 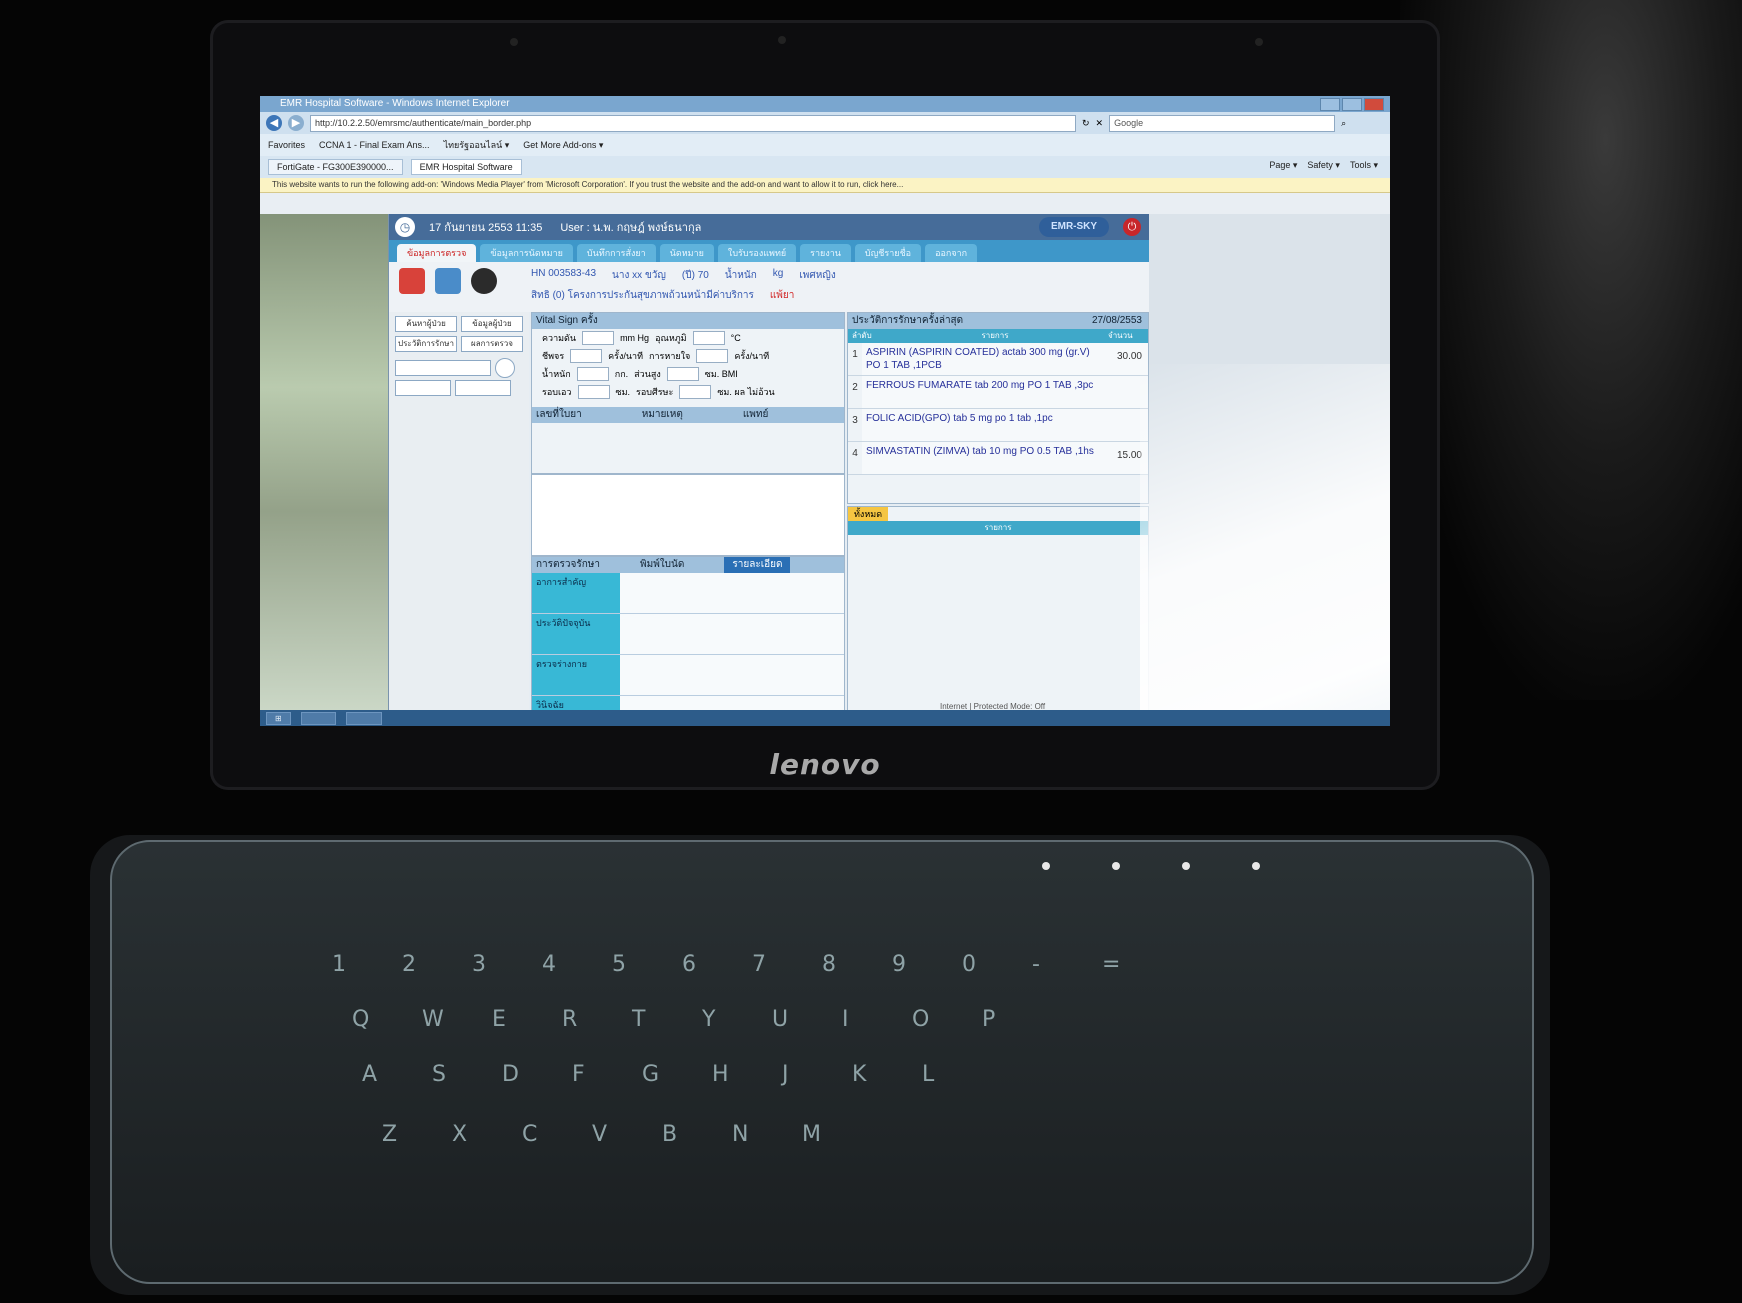 I want to click on search-patient-button: ค้นหาผู้ป่วย, so click(x=426, y=324).